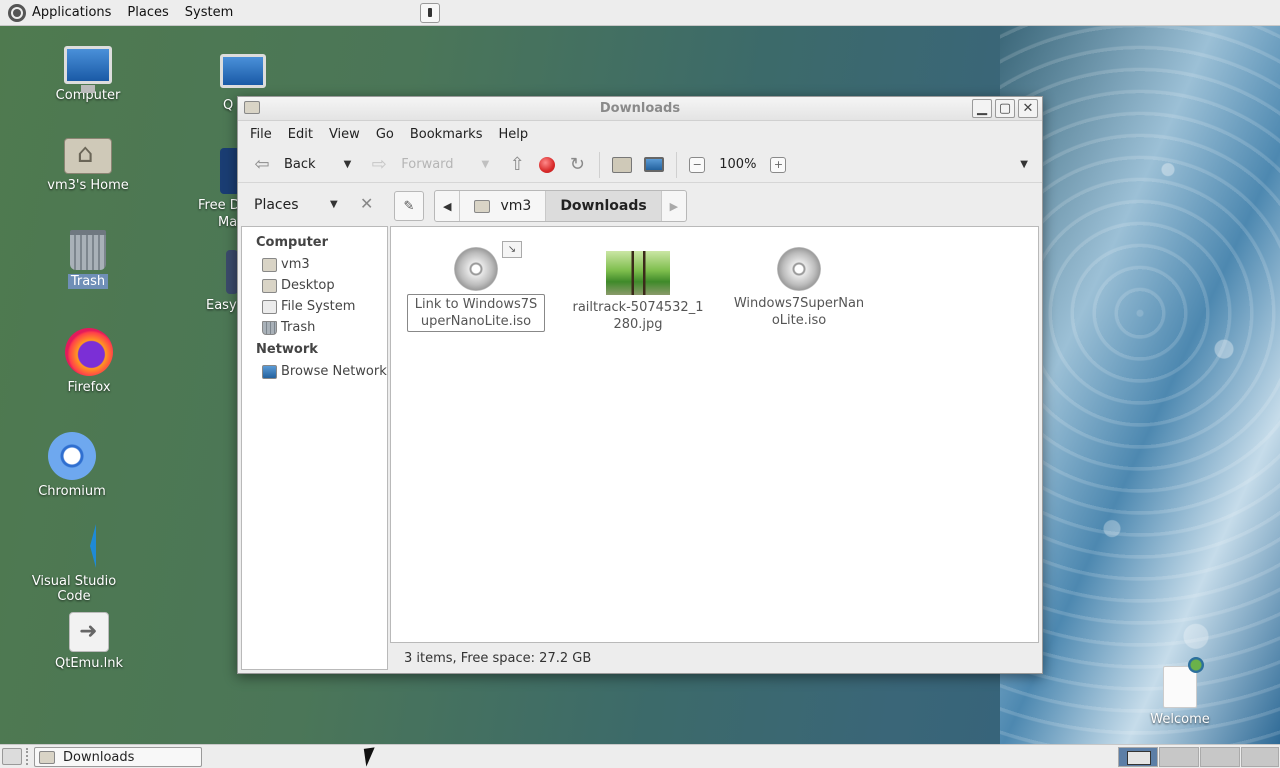  What do you see at coordinates (313, 205) in the screenshot?
I see `sidebar-header: Places ▼ ✕` at bounding box center [313, 205].